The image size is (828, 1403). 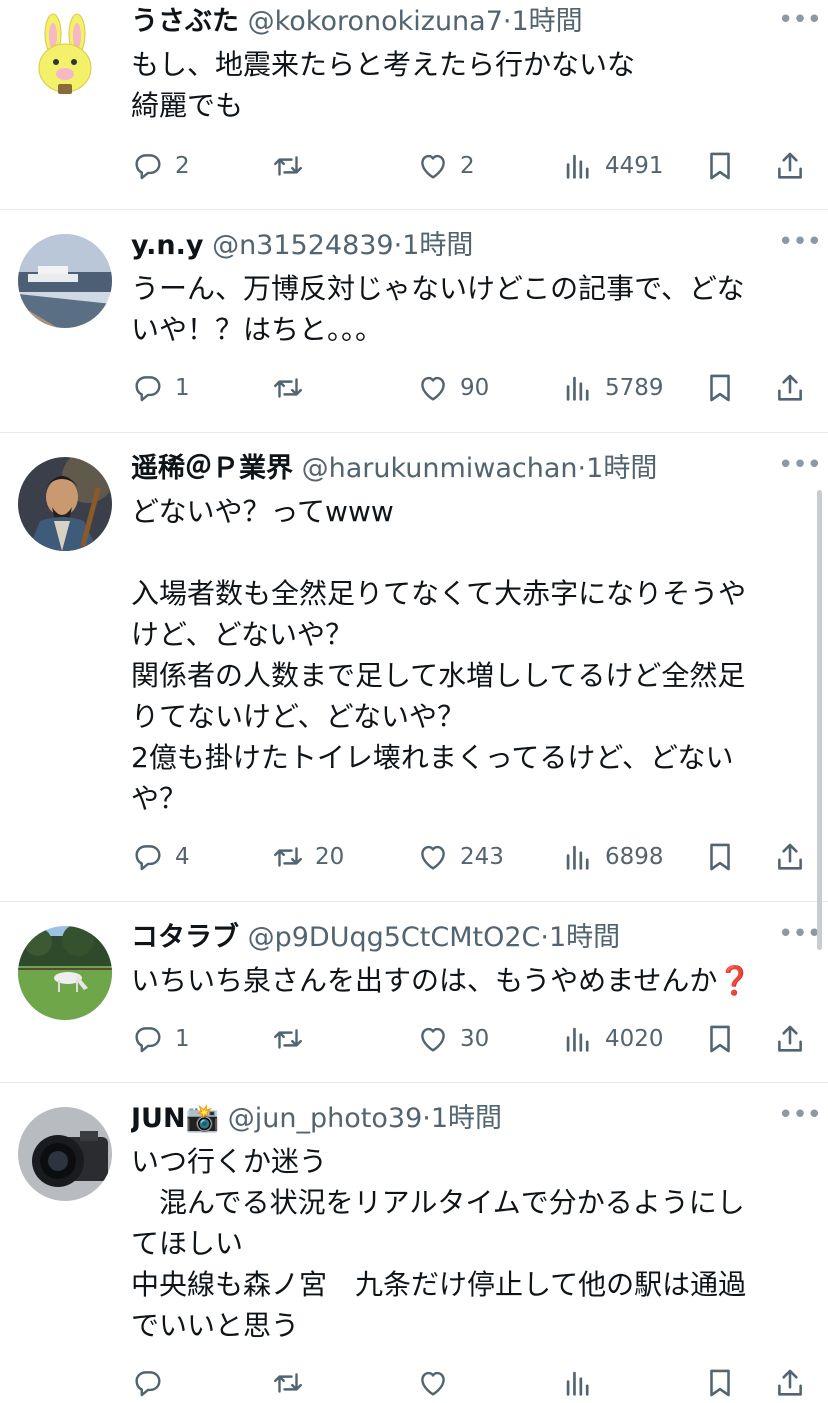 What do you see at coordinates (469, 85) in the screenshot?
I see `tweet-text: もし、地震来たらと考えたら行かないな 綺麗でも` at bounding box center [469, 85].